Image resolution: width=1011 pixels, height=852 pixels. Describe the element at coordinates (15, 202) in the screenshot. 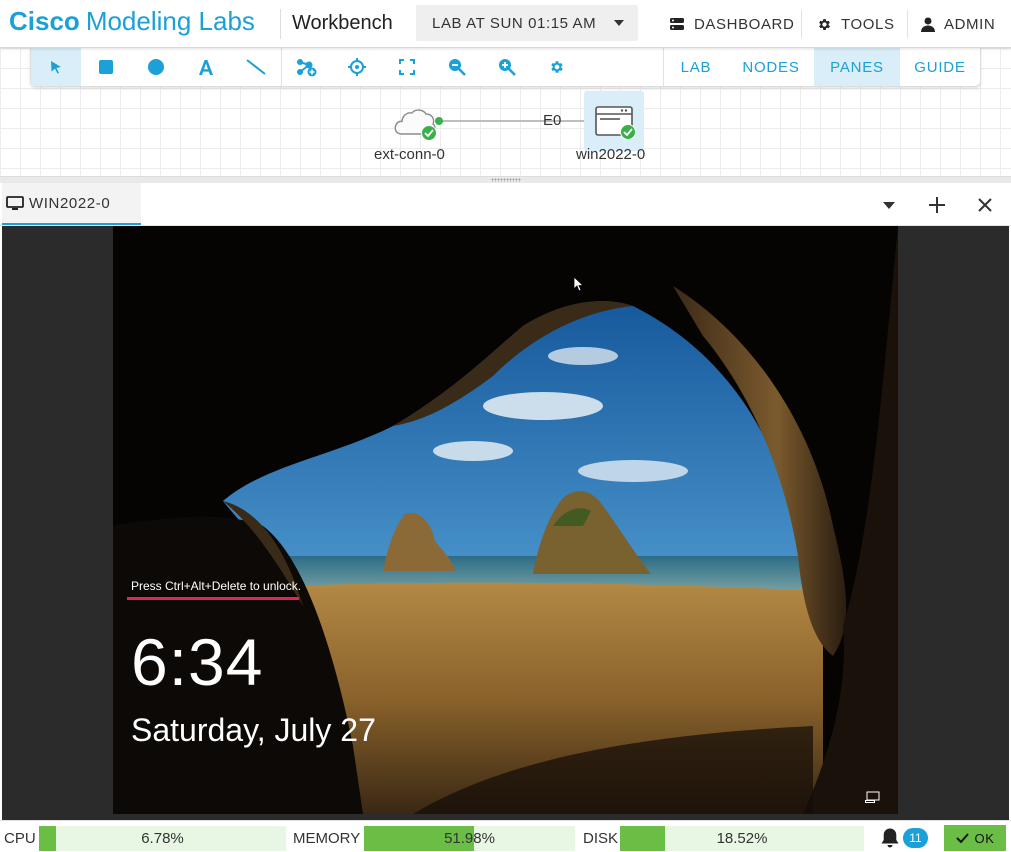

I see `monitor-icon` at that location.